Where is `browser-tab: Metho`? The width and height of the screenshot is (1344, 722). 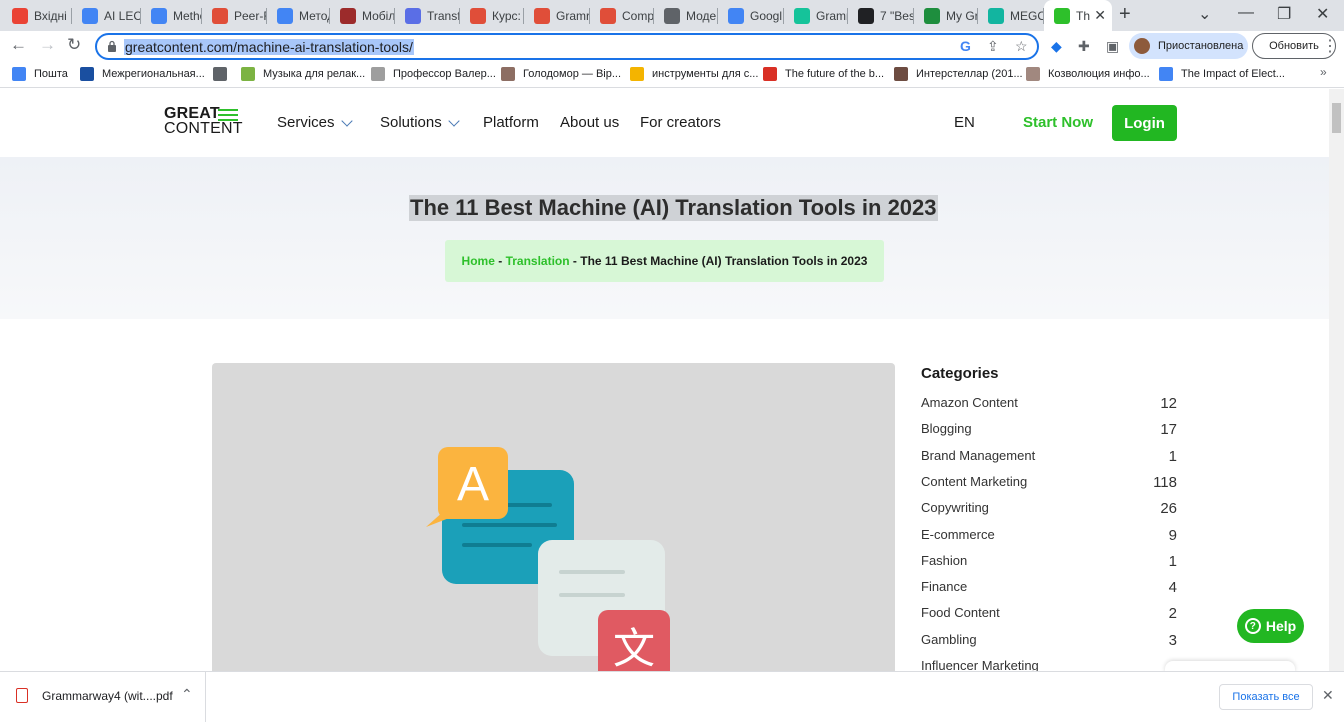
browser-tab: Metho is located at coordinates (171, 16).